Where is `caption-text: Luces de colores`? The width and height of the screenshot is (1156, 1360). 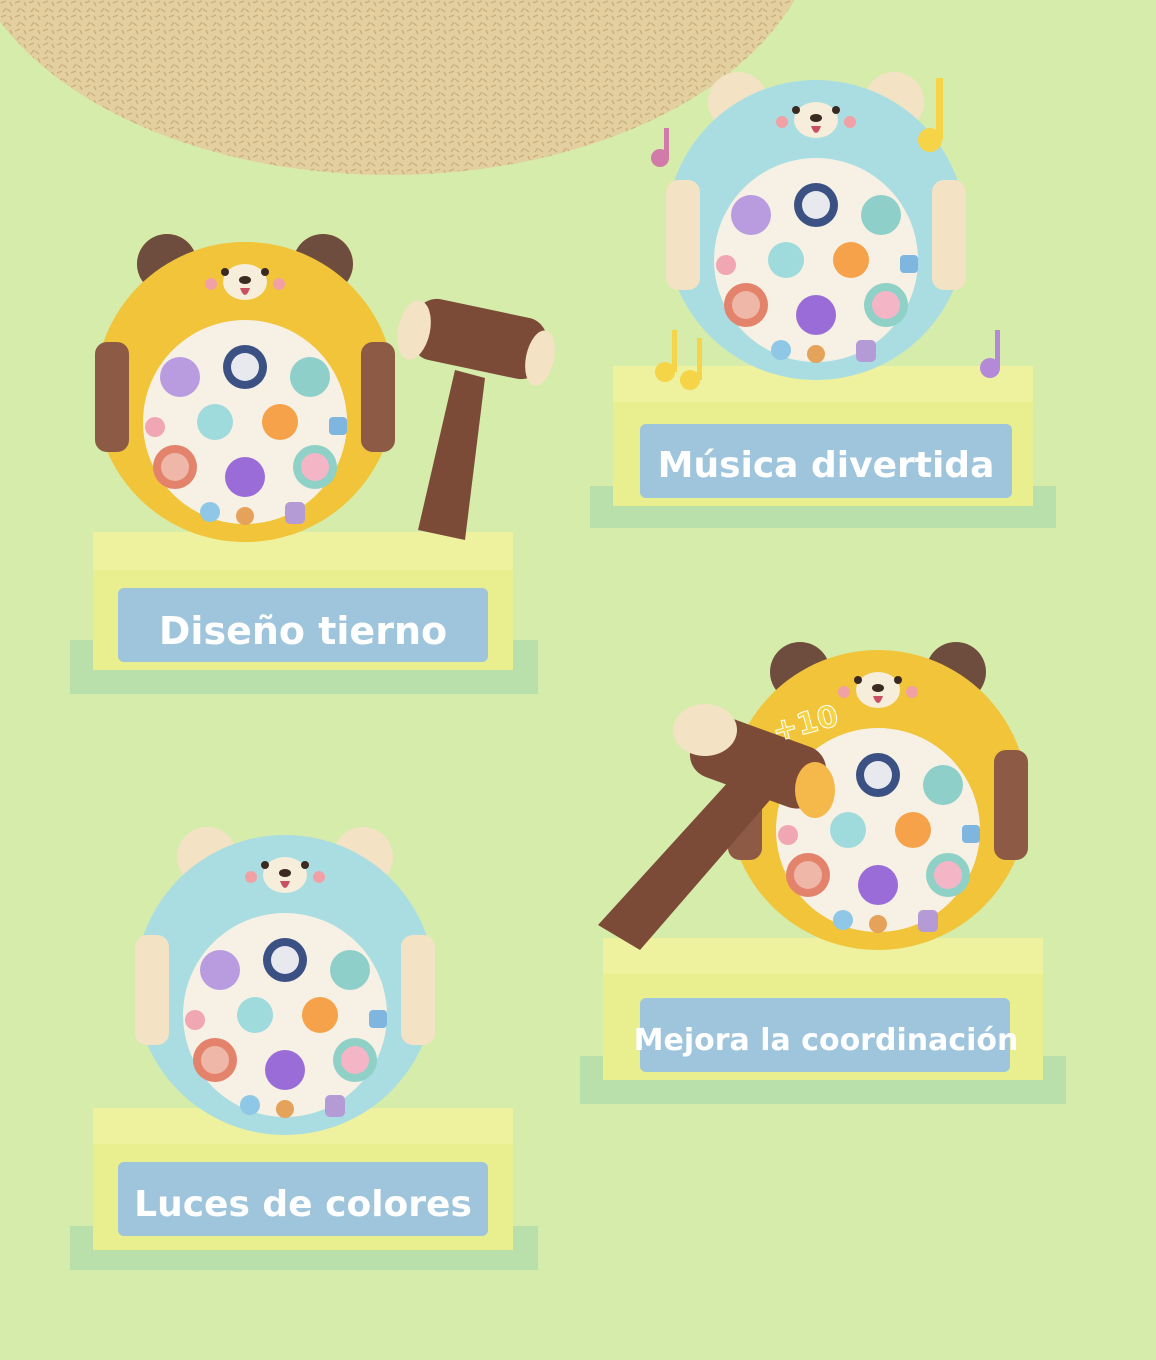 caption-text: Luces de colores is located at coordinates (303, 1204).